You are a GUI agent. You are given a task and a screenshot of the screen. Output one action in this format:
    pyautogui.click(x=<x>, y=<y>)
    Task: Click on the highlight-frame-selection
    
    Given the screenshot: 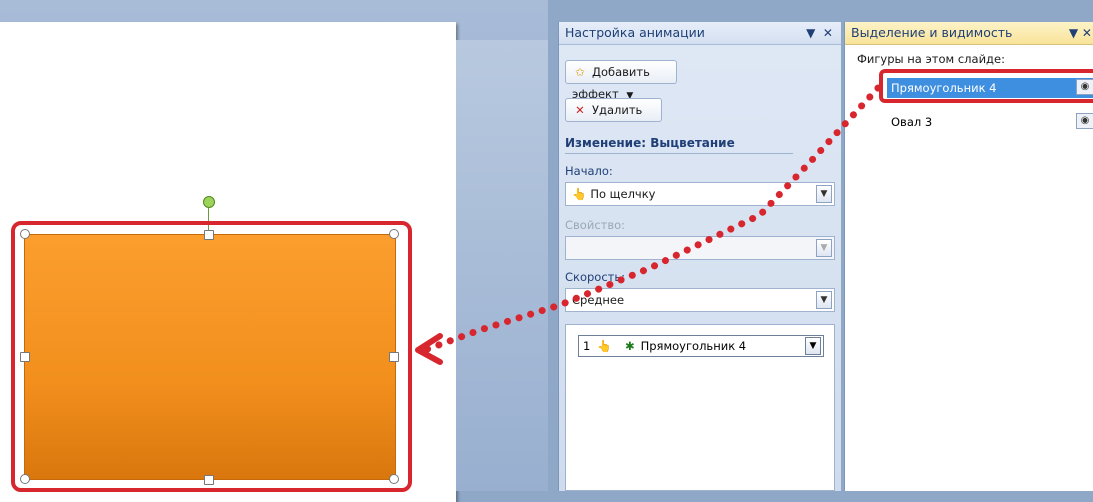 What is the action you would take?
    pyautogui.click(x=986, y=86)
    